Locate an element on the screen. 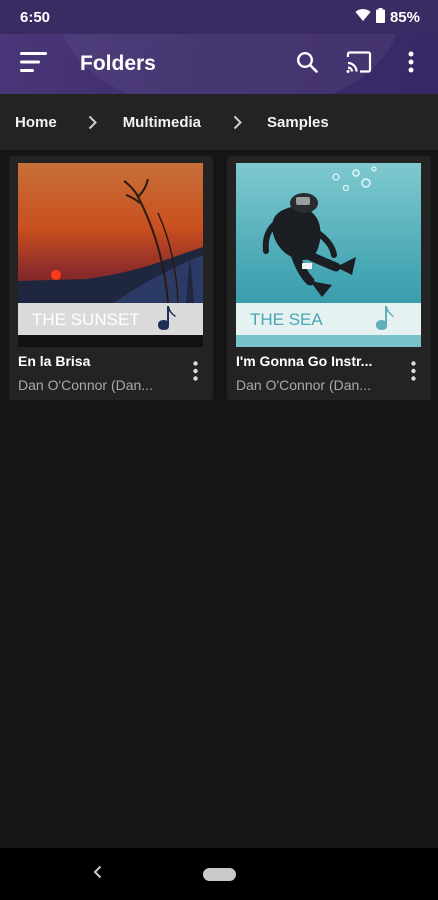 Image resolution: width=438 pixels, height=900 pixels. breadcrumb-multimedia: Multimedia is located at coordinates (162, 122).